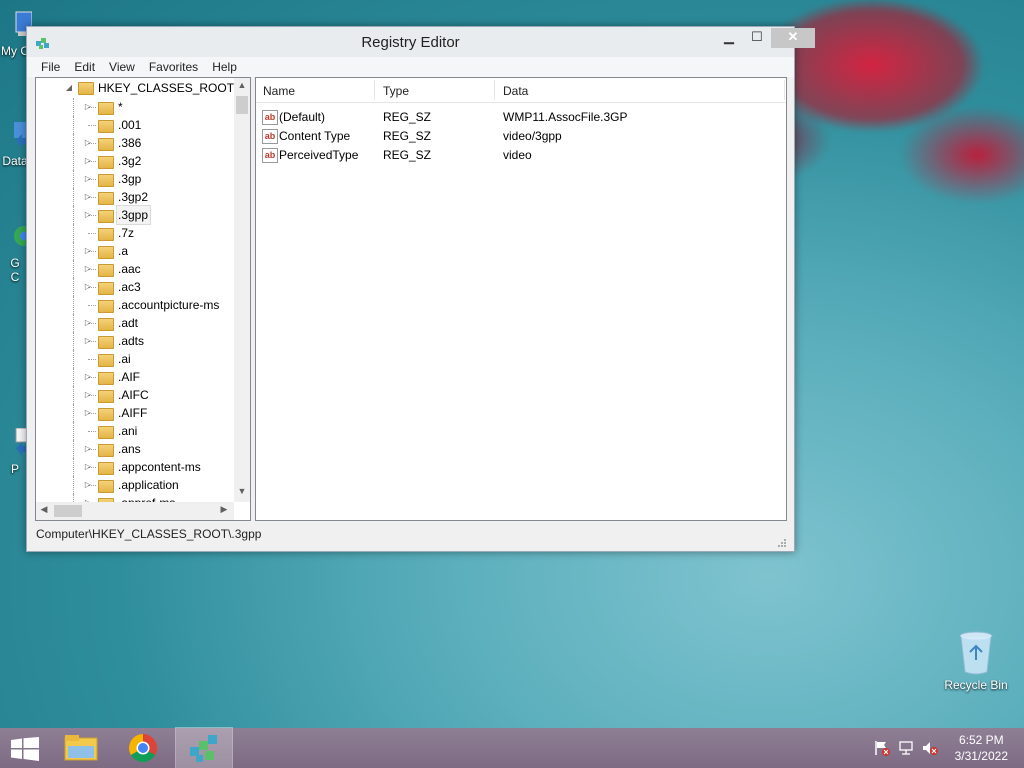 This screenshot has width=1024, height=768. Describe the element at coordinates (135, 125) in the screenshot. I see `tree-item: .001` at that location.